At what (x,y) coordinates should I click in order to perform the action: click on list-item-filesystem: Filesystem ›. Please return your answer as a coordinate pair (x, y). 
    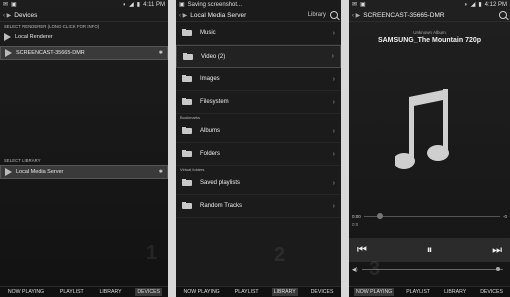
    Looking at the image, I should click on (258, 102).